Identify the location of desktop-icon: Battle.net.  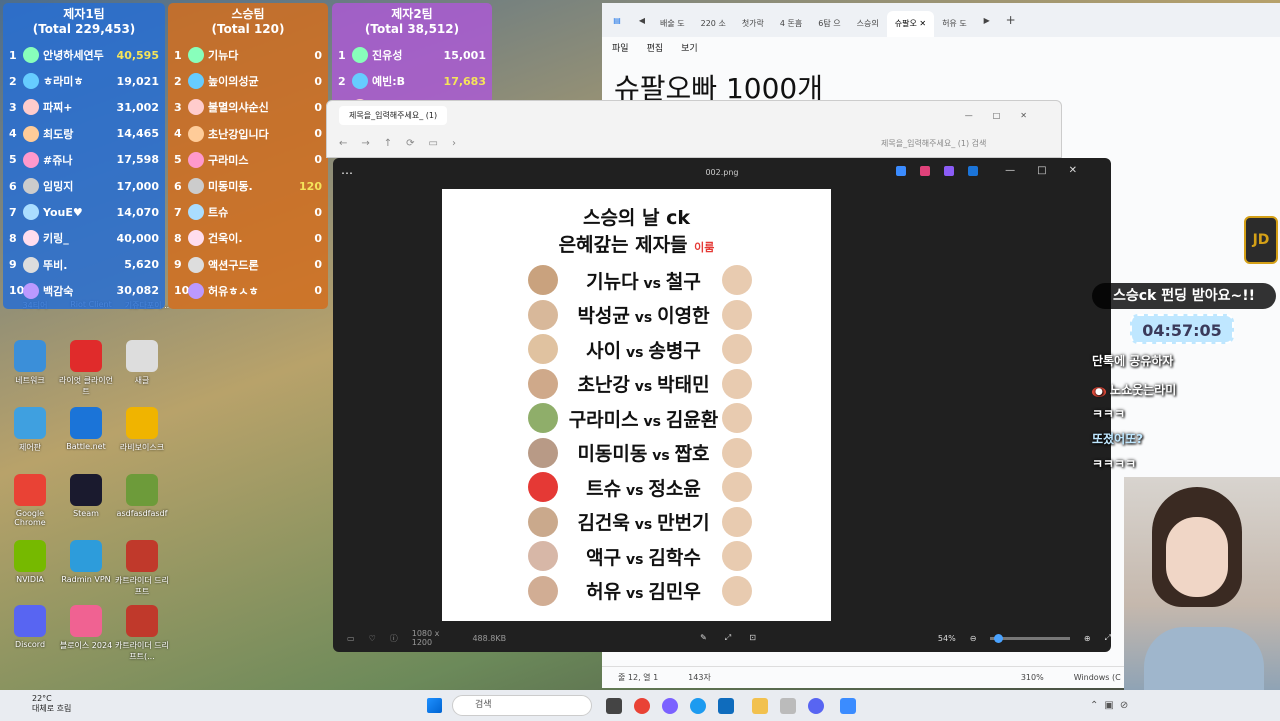
(86, 429).